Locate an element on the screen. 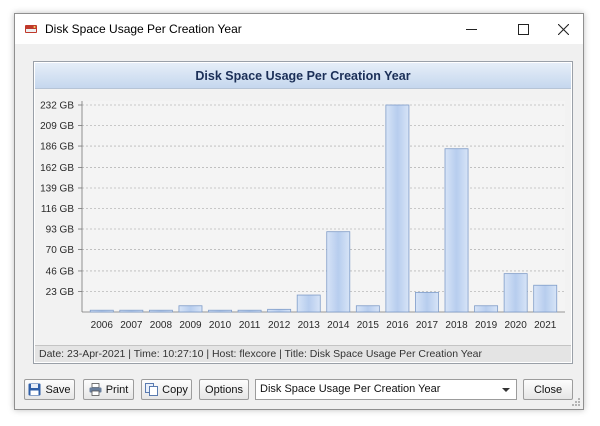 This screenshot has height=426, width=600. copy-icon is located at coordinates (152, 389).